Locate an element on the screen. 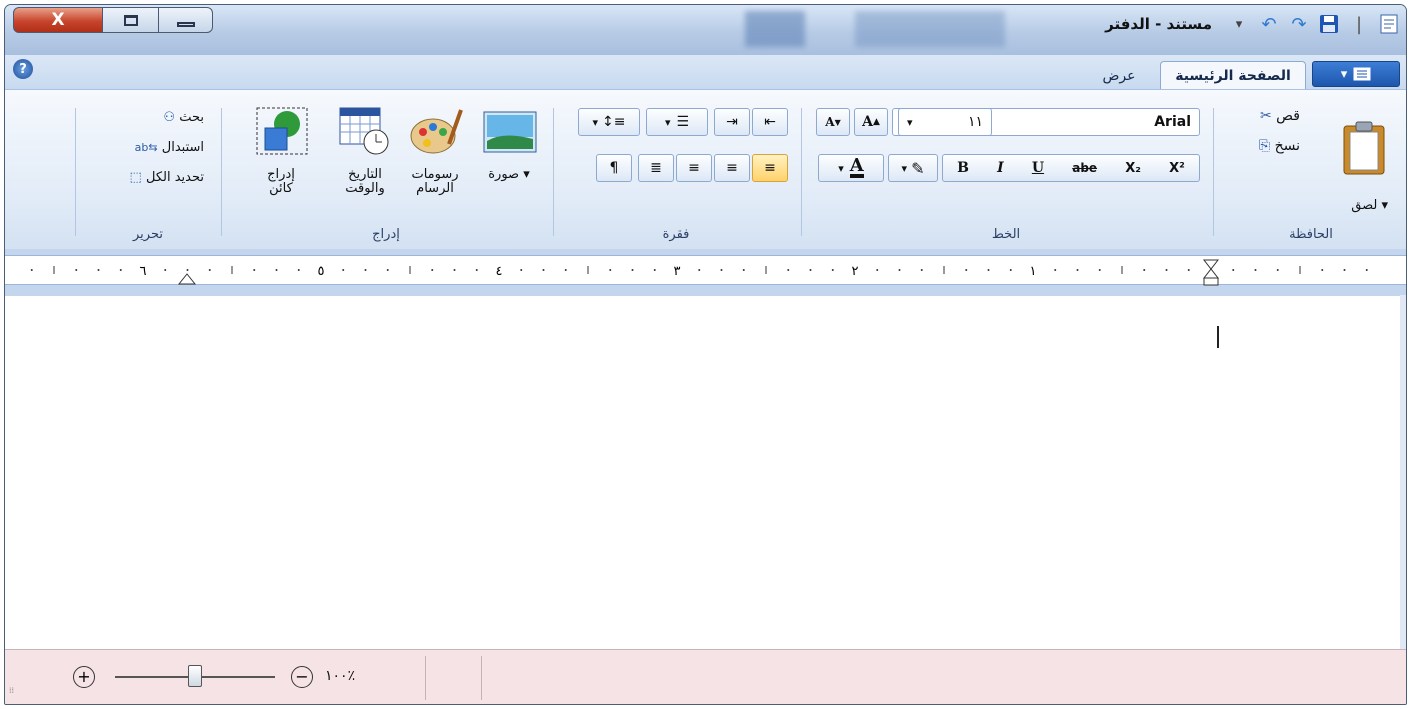 The height and width of the screenshot is (709, 1411). copy-button: ⎘ نسخ is located at coordinates (1279, 146).